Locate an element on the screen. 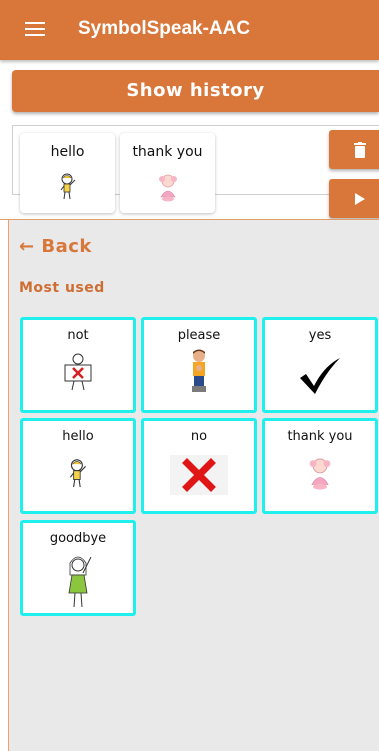  red-x-icon is located at coordinates (199, 475).